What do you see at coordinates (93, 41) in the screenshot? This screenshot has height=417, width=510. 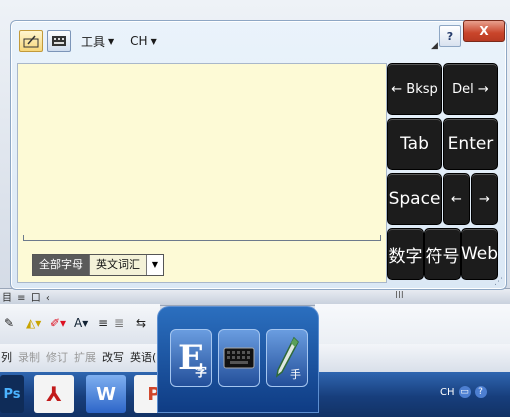 I see `tools-menu-label: 工具` at bounding box center [93, 41].